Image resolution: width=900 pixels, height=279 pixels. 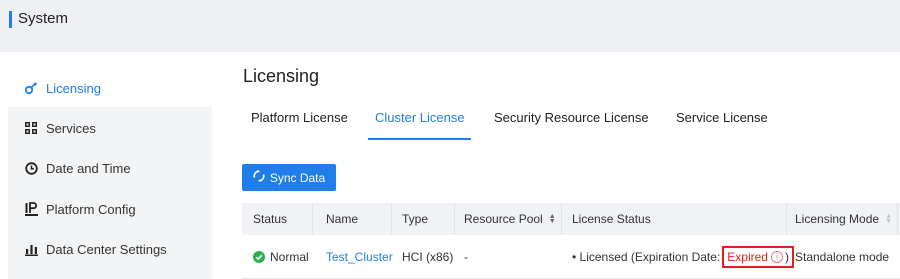 What do you see at coordinates (259, 177) in the screenshot?
I see `sync-icon` at bounding box center [259, 177].